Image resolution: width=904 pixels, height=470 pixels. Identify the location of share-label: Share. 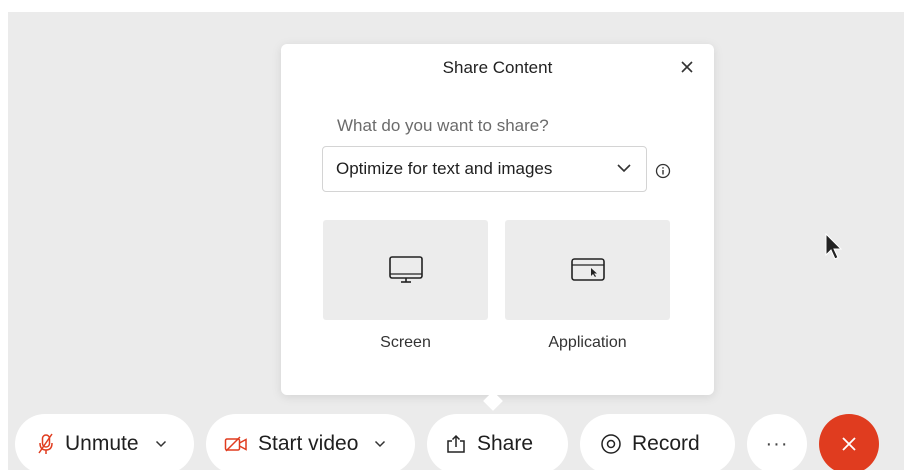
(505, 443).